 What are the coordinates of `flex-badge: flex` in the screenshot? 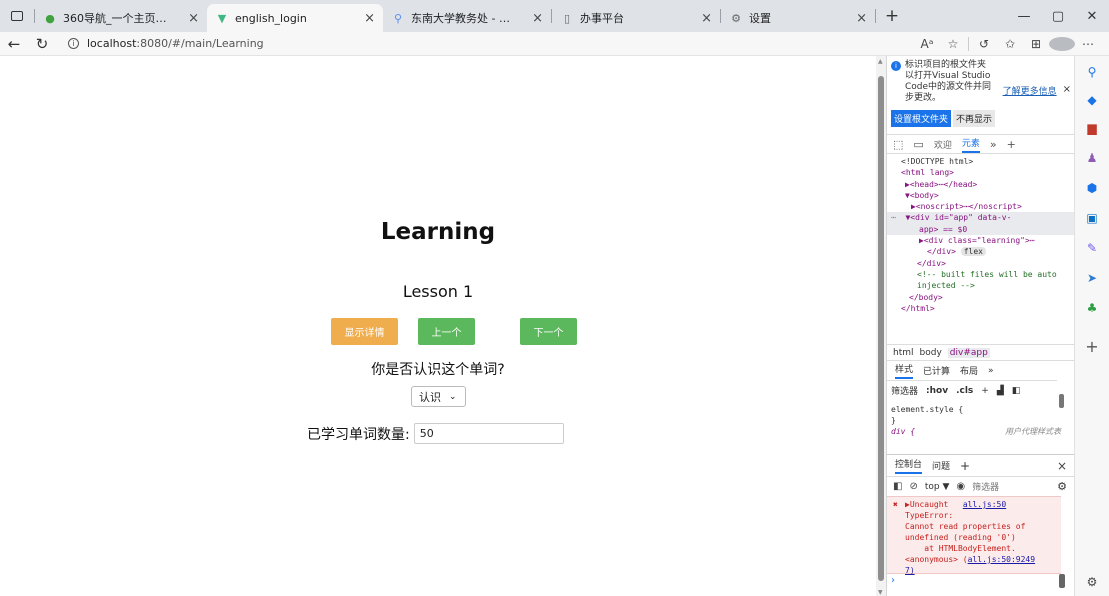 It's located at (973, 252).